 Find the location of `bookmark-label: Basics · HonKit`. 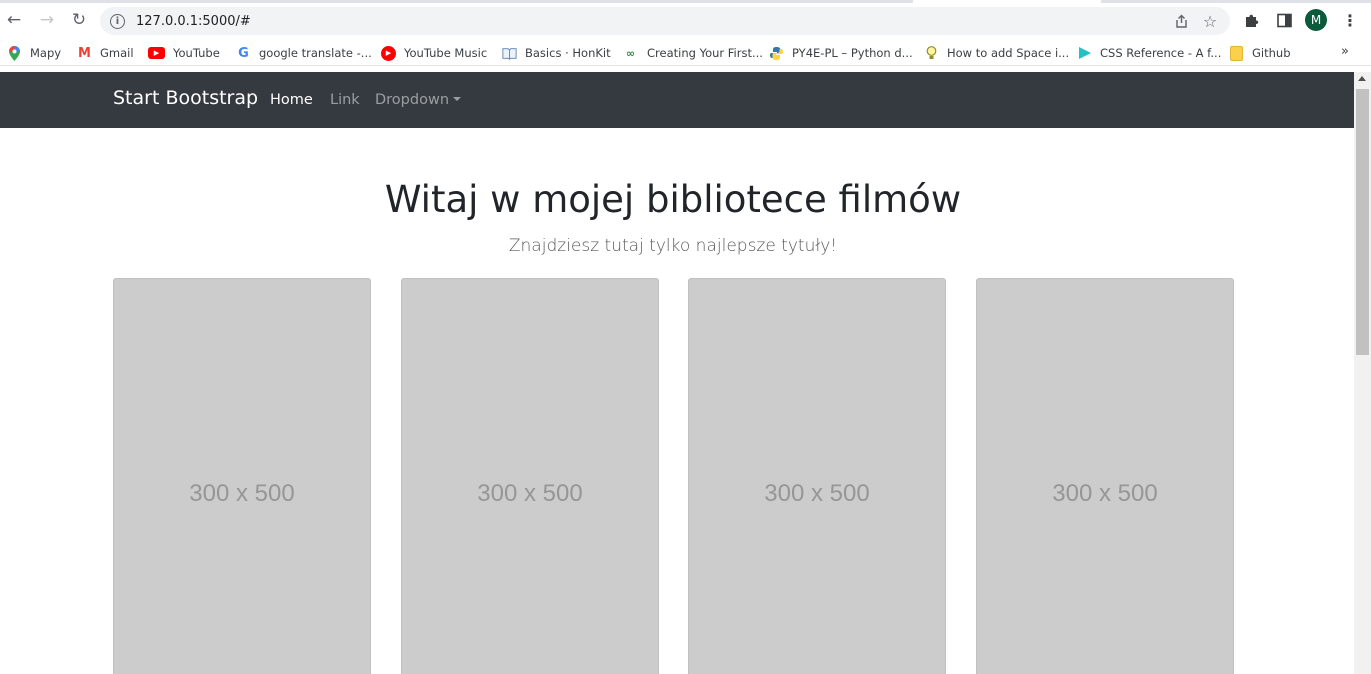

bookmark-label: Basics · HonKit is located at coordinates (568, 53).